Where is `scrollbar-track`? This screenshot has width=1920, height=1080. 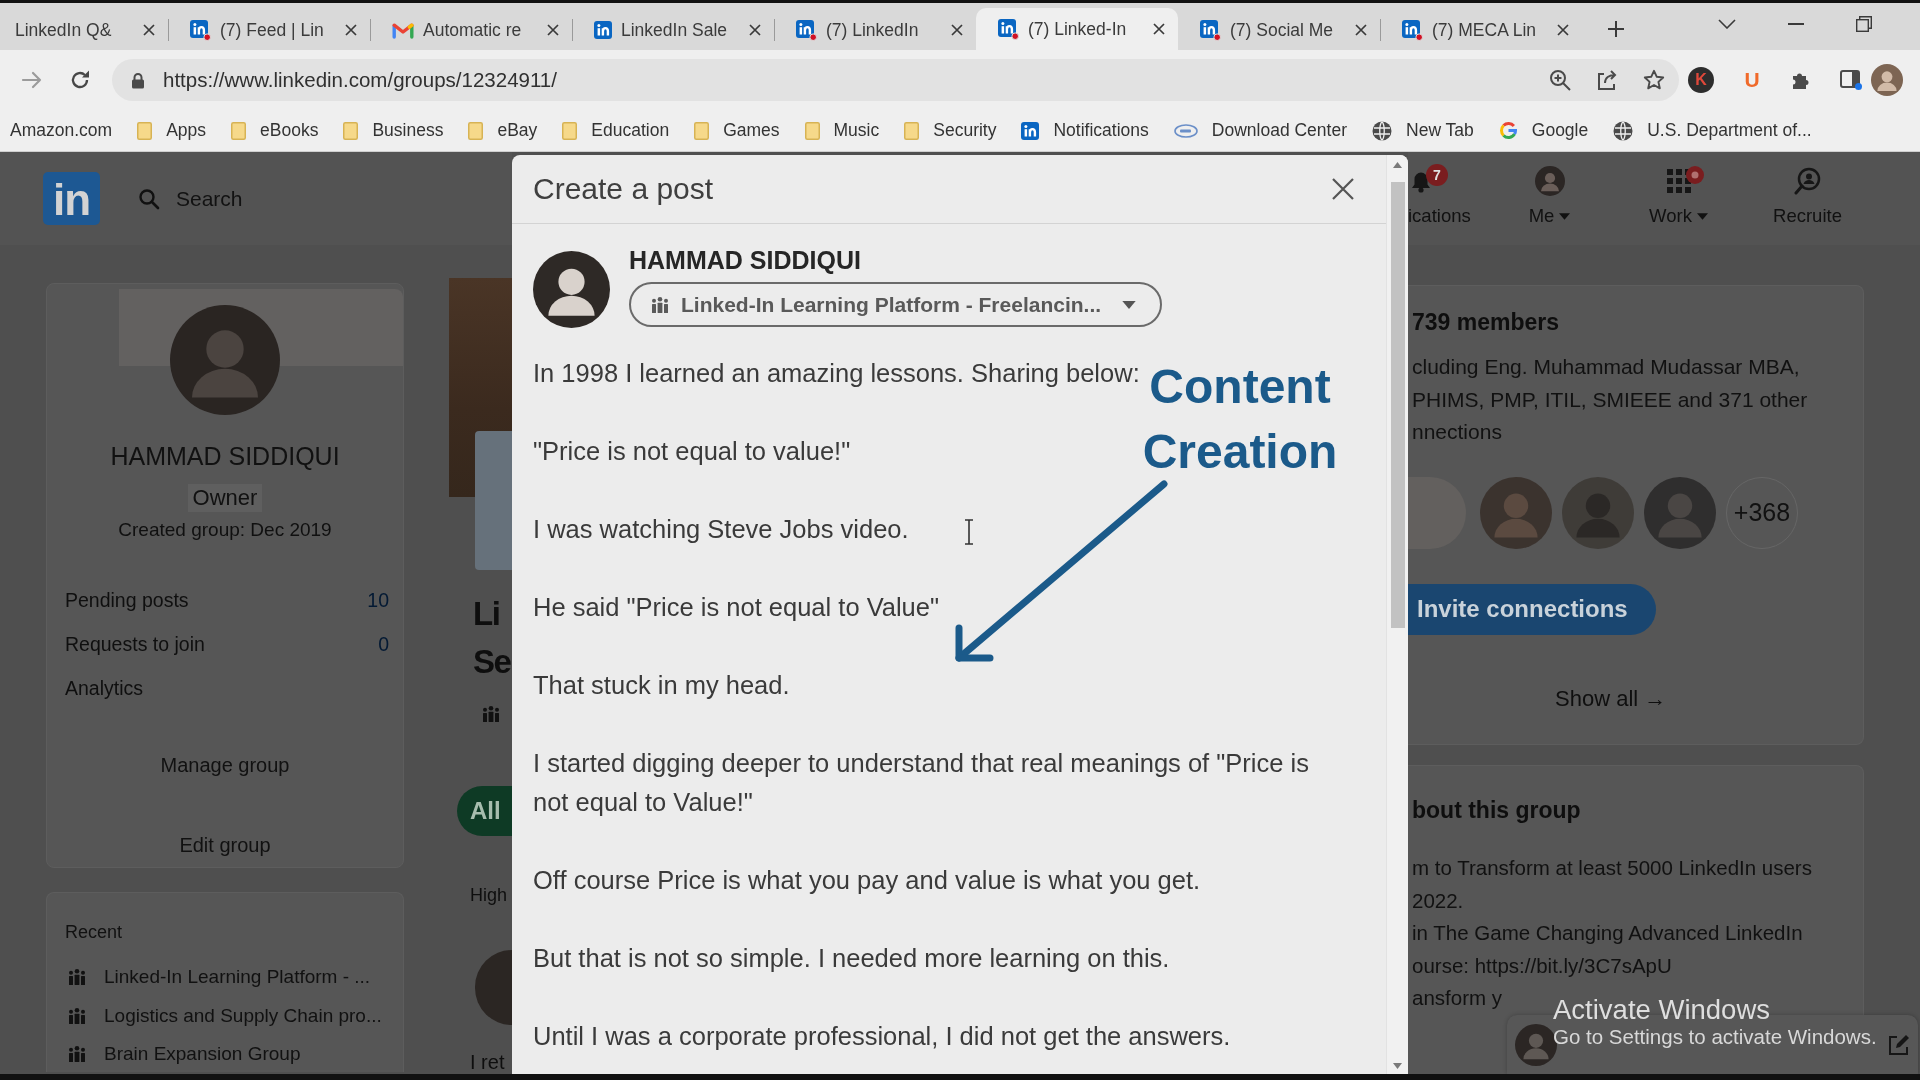
scrollbar-track is located at coordinates (1397, 614).